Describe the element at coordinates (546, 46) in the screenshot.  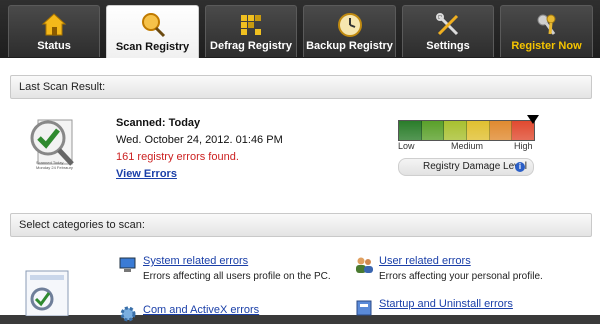
I see `tab-label: Register Now` at that location.